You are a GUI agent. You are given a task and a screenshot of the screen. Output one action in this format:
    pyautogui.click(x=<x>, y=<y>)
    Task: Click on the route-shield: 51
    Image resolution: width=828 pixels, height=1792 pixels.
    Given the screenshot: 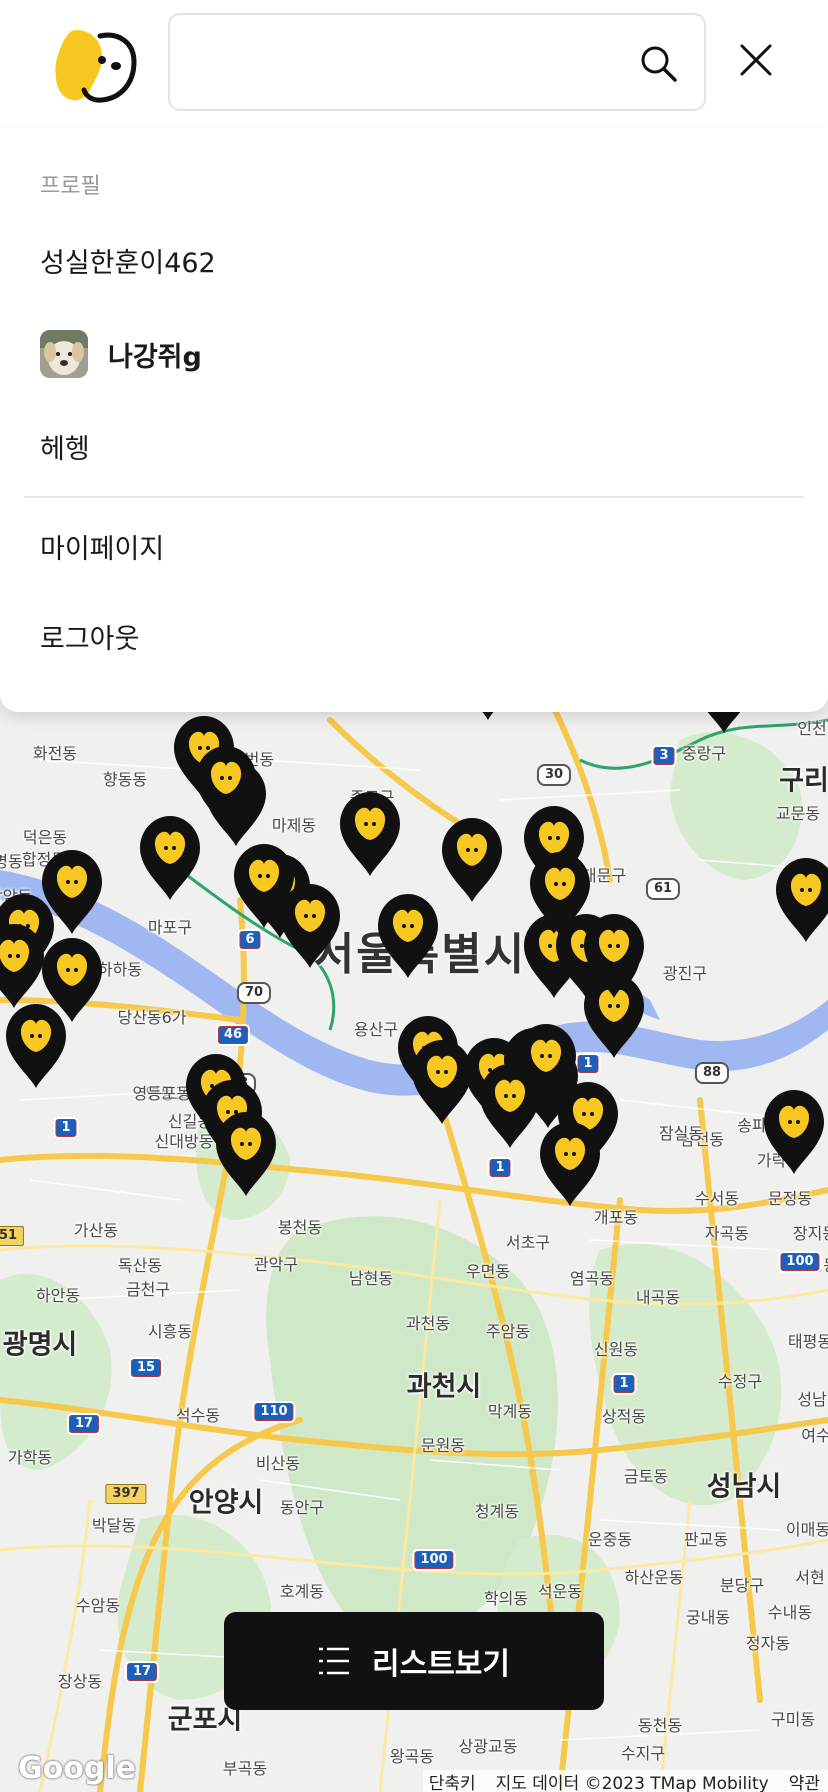 What is the action you would take?
    pyautogui.click(x=12, y=1236)
    